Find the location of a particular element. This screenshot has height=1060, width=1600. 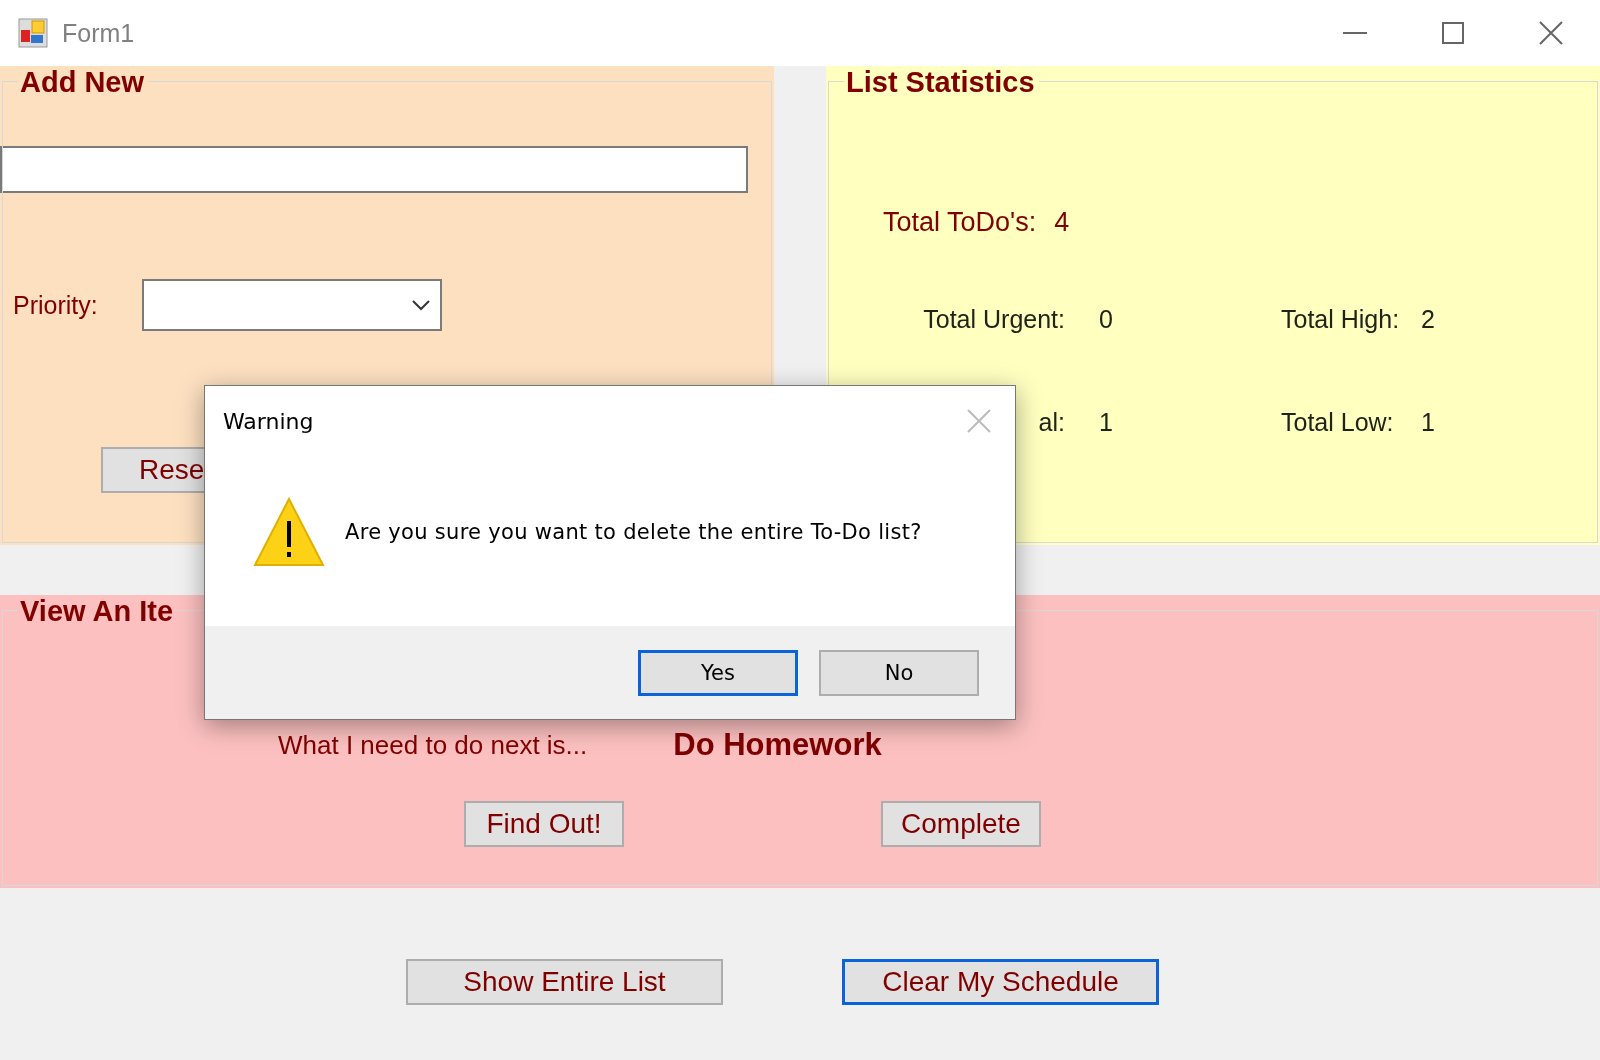

maximize-icon is located at coordinates (1453, 33).